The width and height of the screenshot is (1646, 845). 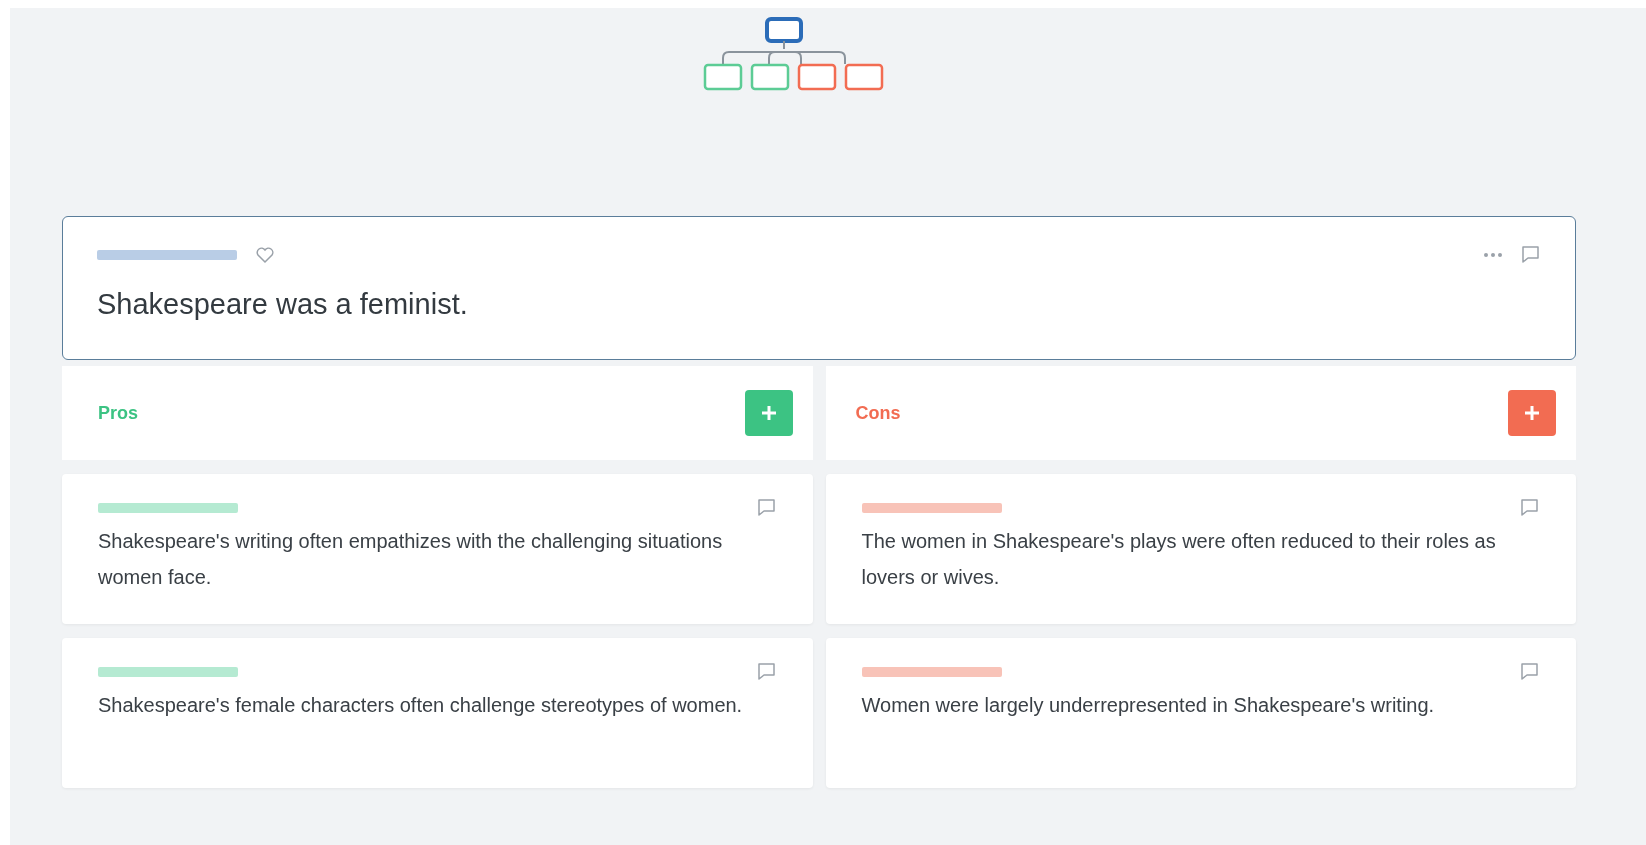 What do you see at coordinates (1148, 705) in the screenshot?
I see `argument-text: Women were largely underrepresented in Shakespeare's writing.` at bounding box center [1148, 705].